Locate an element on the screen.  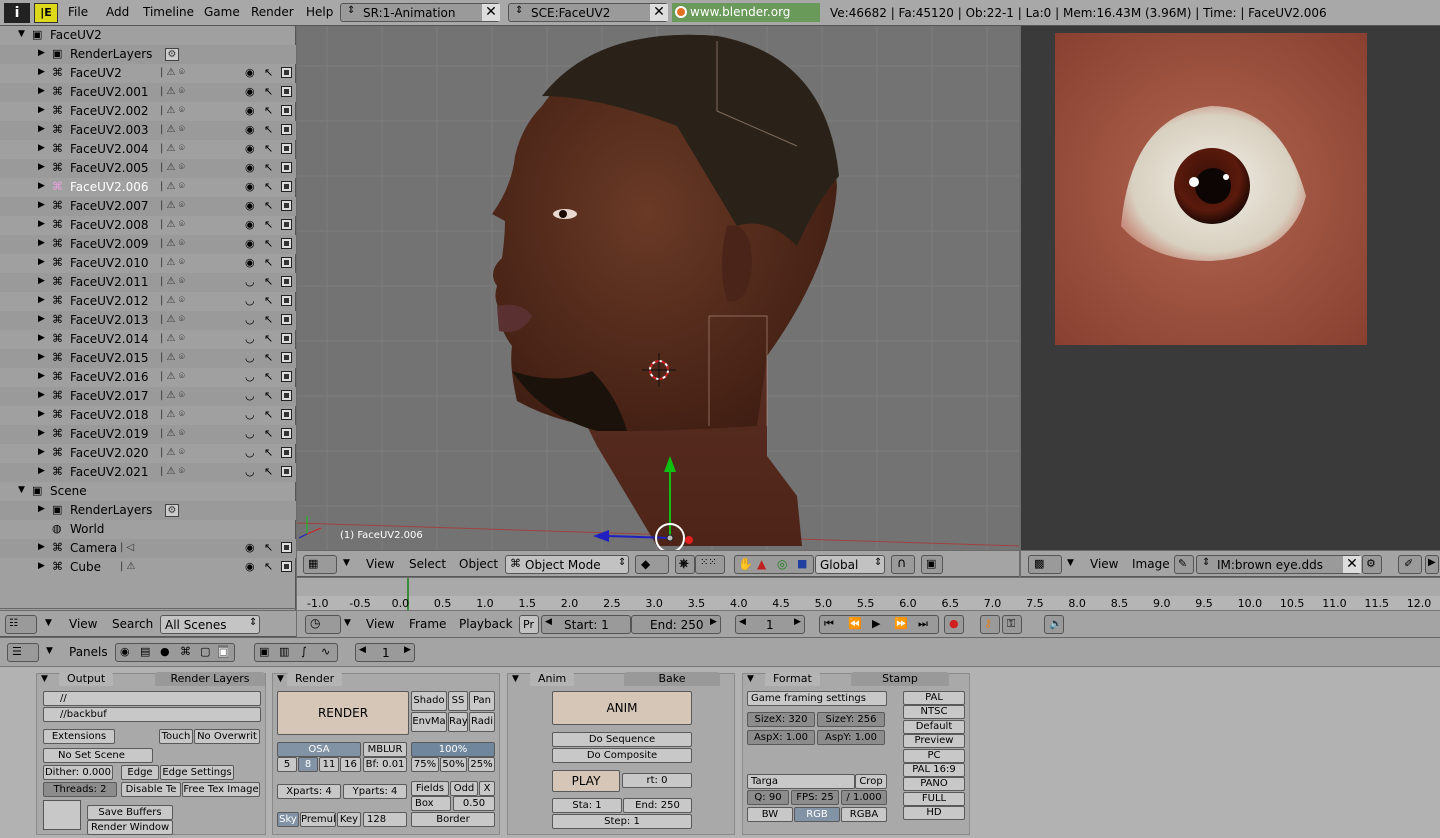
key-toggle: Key is located at coordinates (349, 819).